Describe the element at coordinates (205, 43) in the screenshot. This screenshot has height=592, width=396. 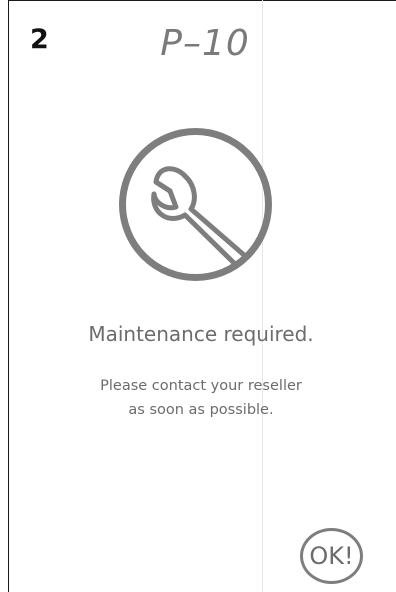
I see `screen-code: P–10` at that location.